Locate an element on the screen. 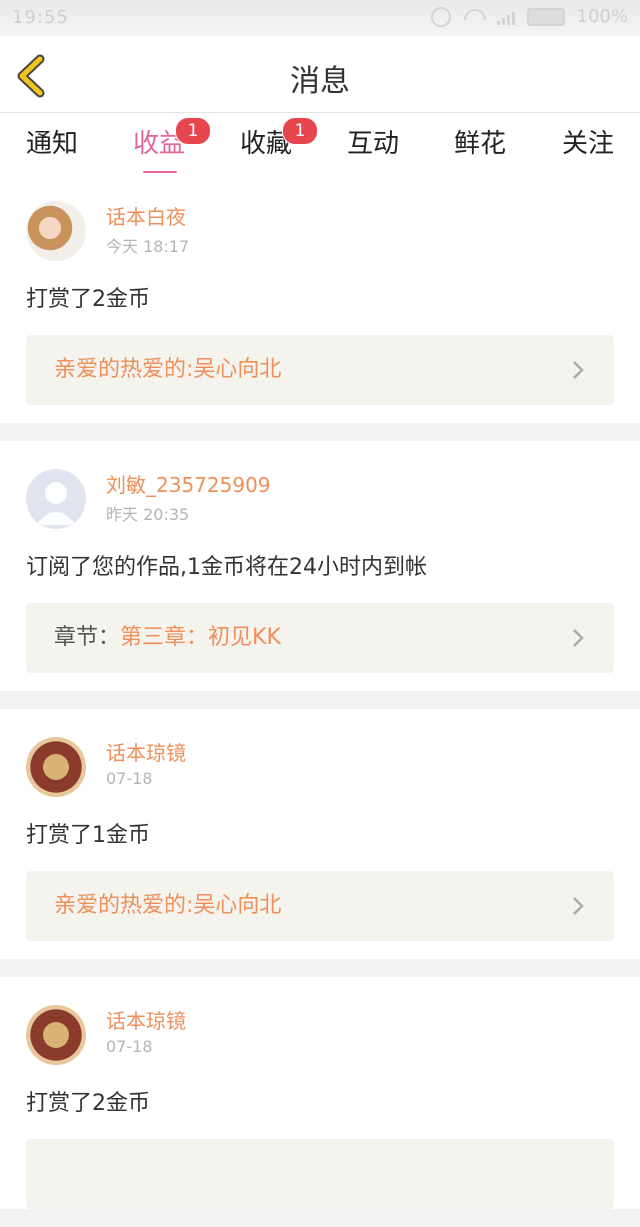 Image resolution: width=640 pixels, height=1227 pixels. battery-level: 100% is located at coordinates (602, 16).